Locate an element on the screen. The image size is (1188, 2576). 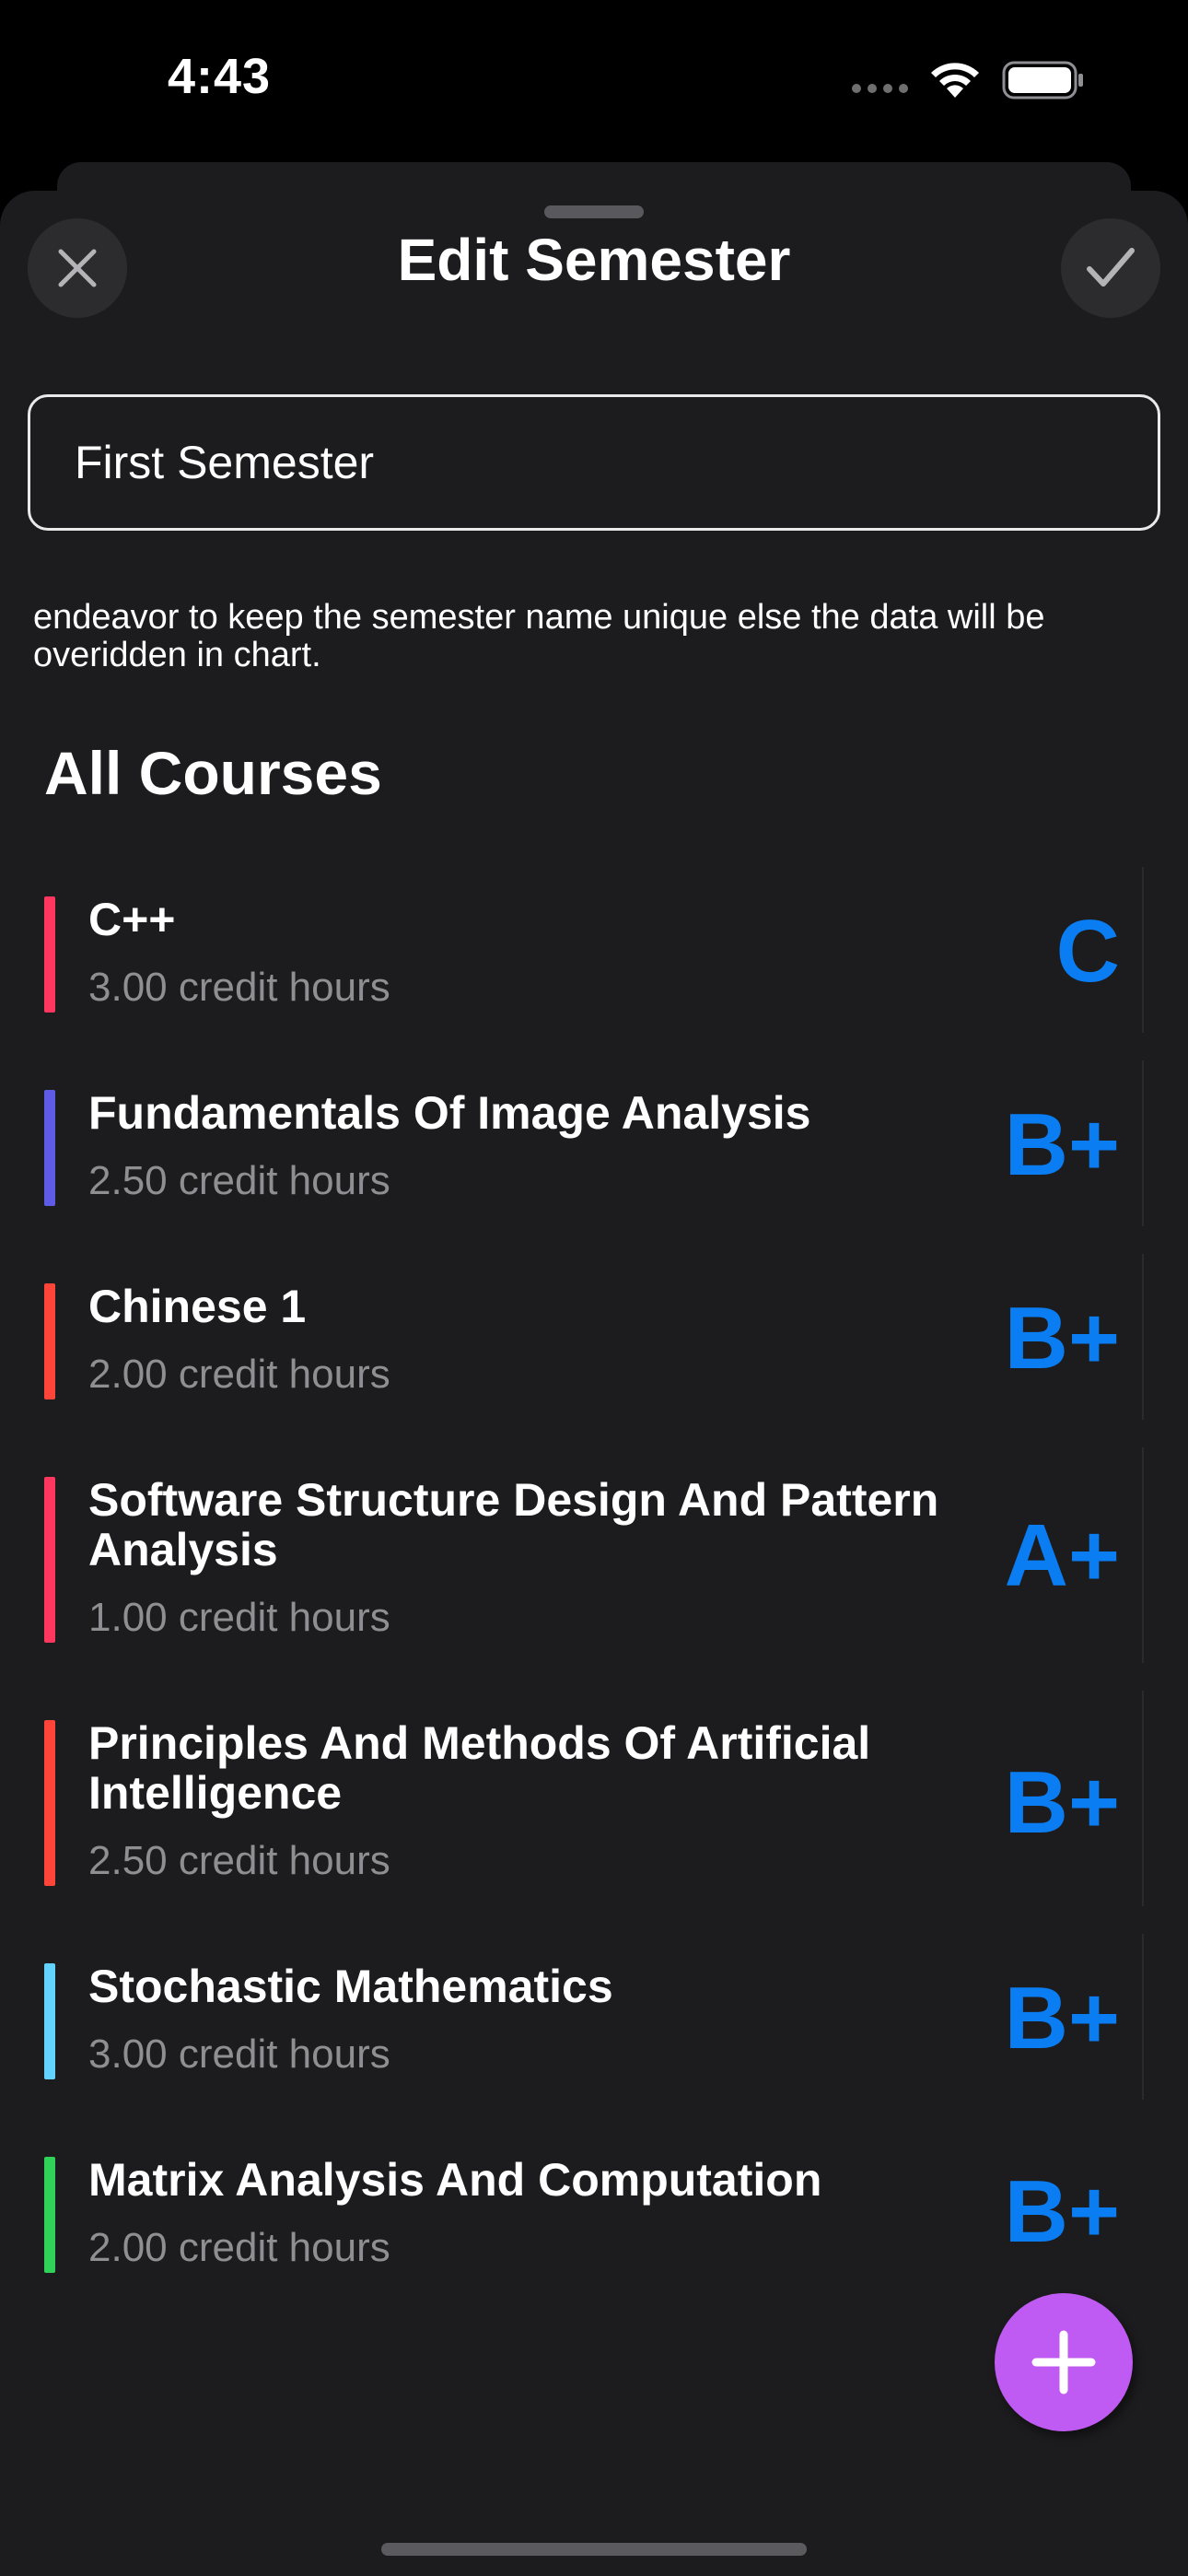
status-bar: 4:43 is located at coordinates (594, 81).